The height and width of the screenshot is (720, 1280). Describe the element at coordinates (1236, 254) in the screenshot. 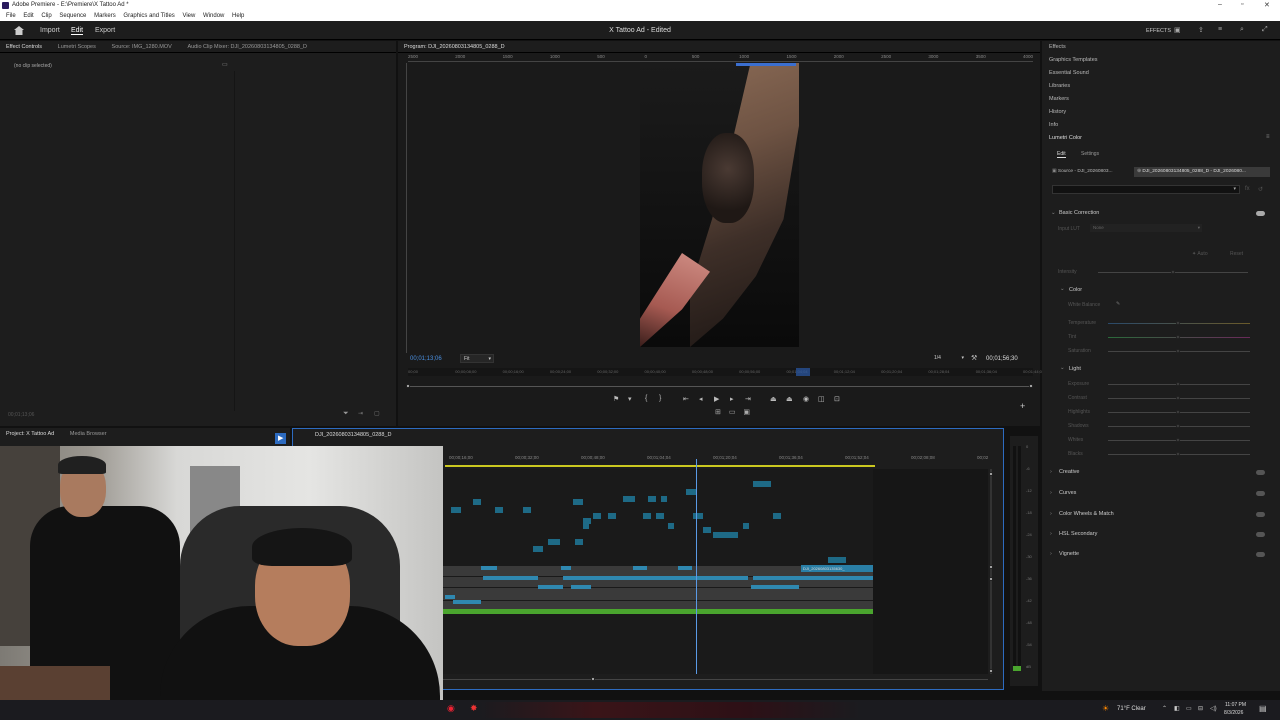

I see `reset-button: Reset` at that location.